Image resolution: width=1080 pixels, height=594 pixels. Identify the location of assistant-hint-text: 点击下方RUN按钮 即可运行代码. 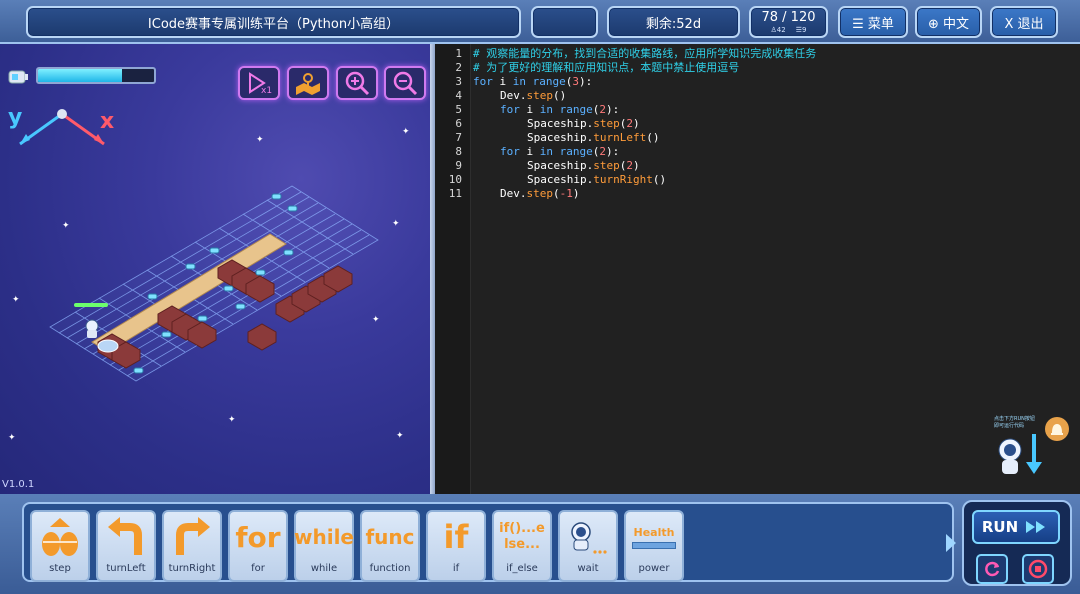
(1014, 422).